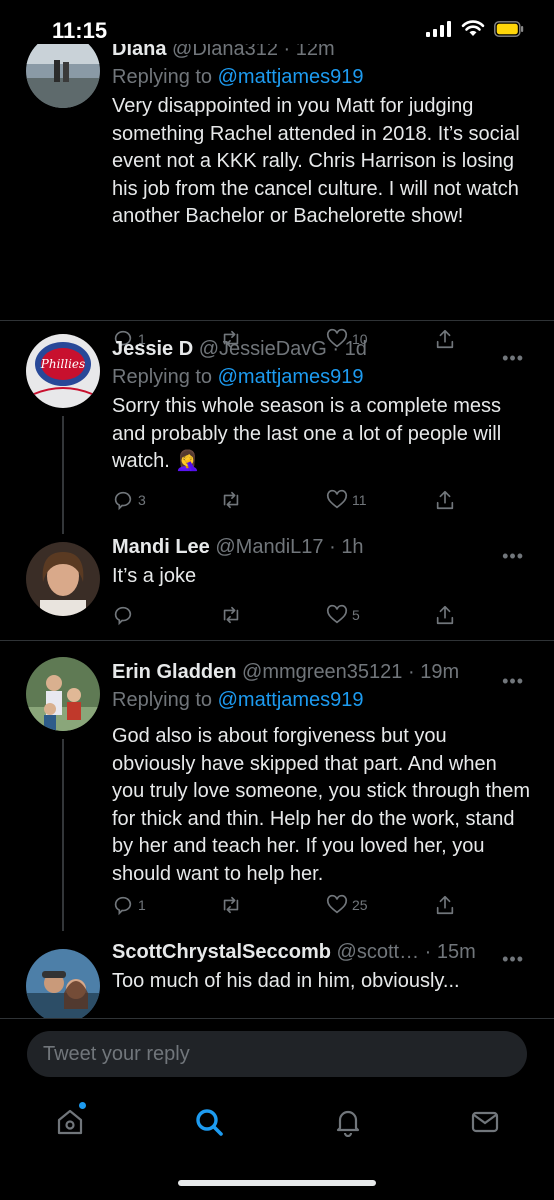  I want to click on tweet-actions: 1 25, so click(284, 907).